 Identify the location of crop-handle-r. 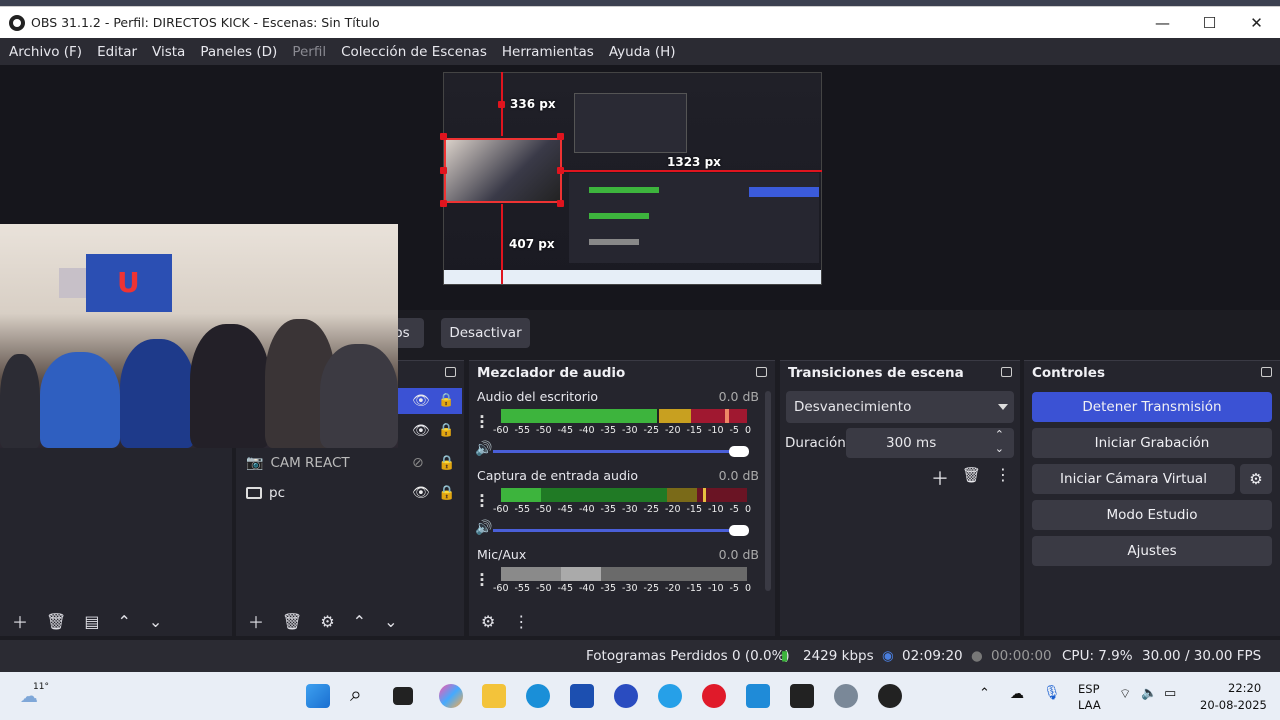
(560, 170).